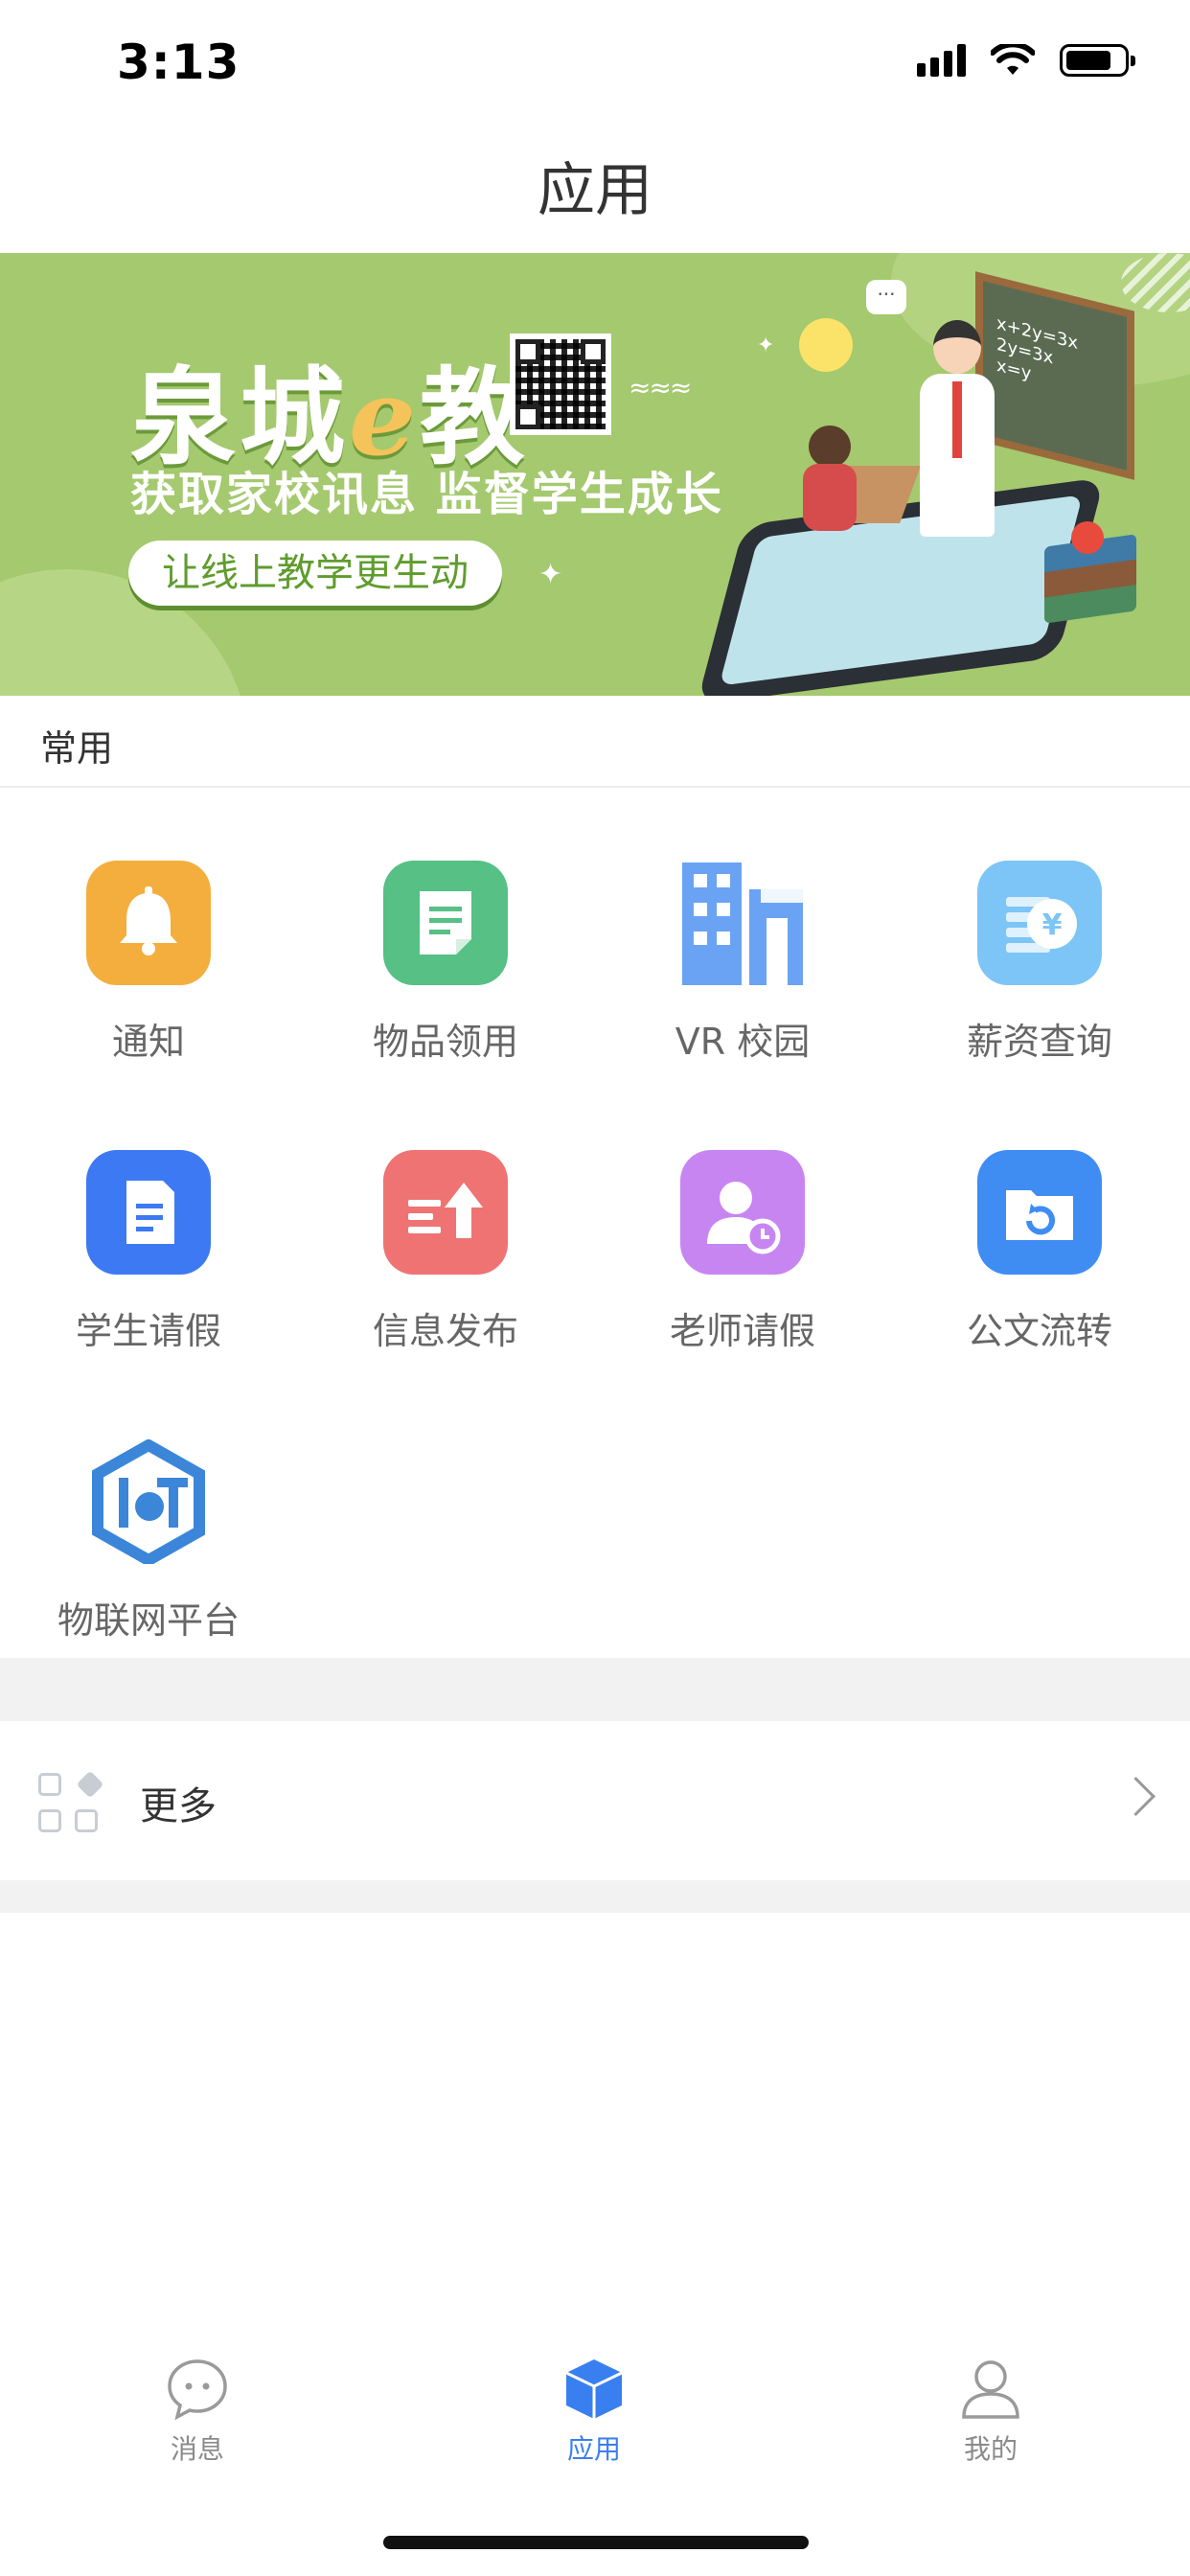  I want to click on app-document-flow: 公文流转, so click(1039, 1252).